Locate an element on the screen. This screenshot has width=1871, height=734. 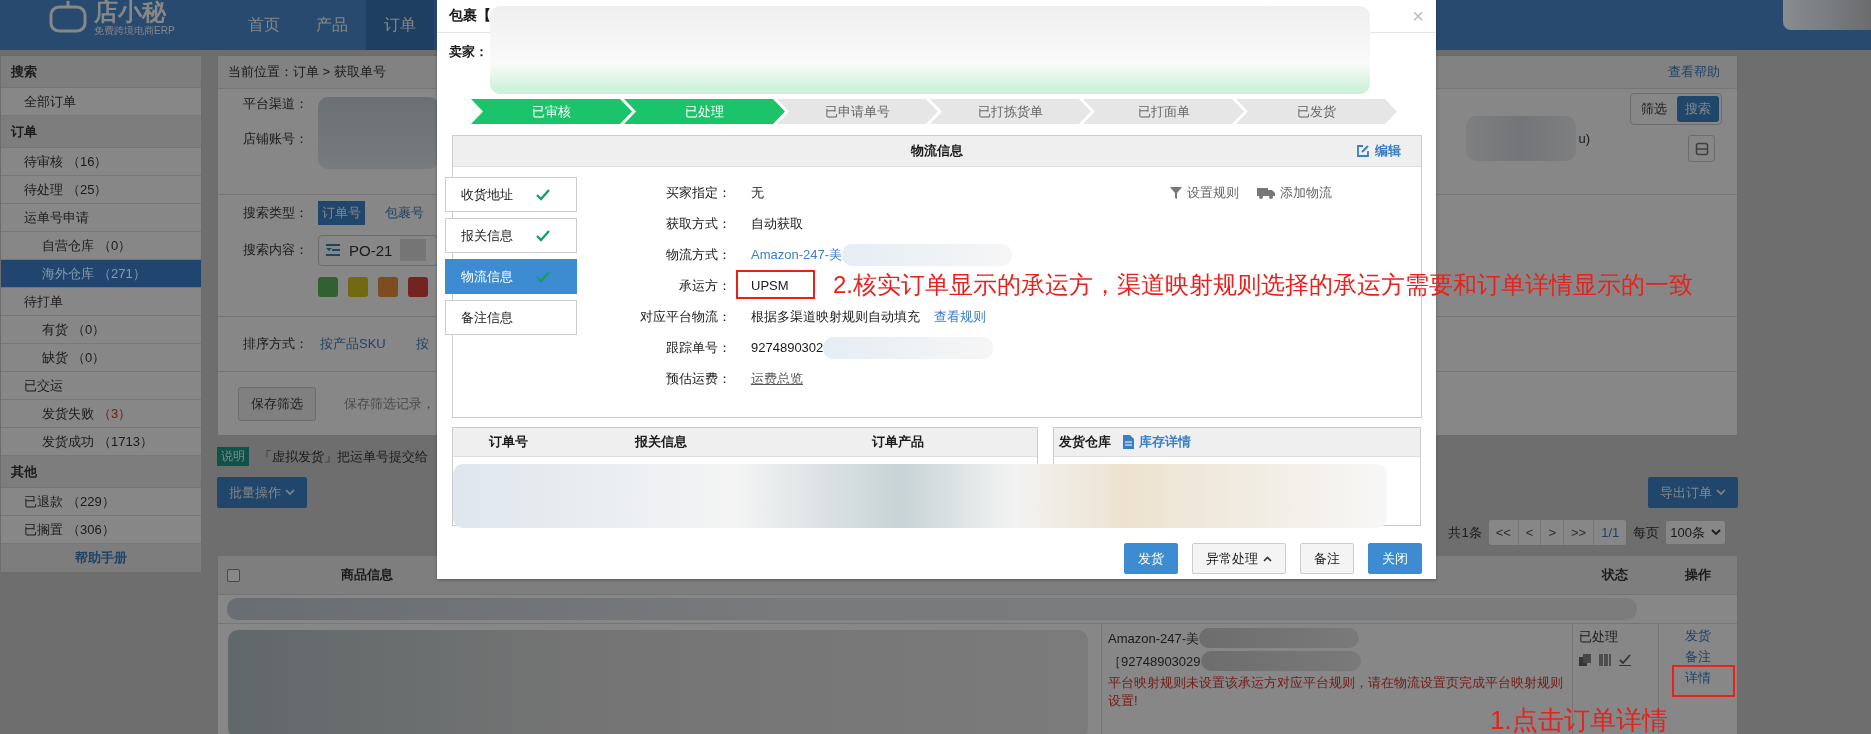
bulk-action-button: 批量操作 is located at coordinates (262, 492).